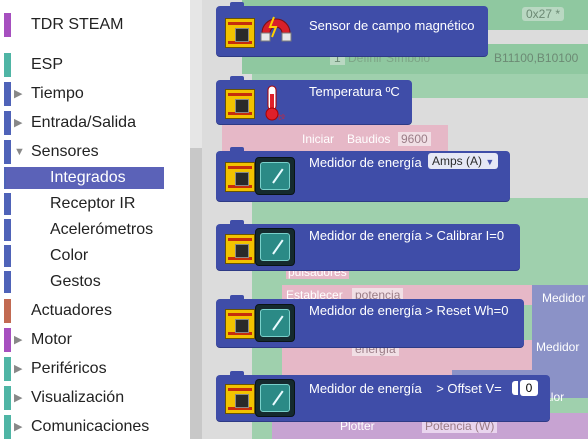 The image size is (588, 439). I want to click on category-label: Motor, so click(51, 339).